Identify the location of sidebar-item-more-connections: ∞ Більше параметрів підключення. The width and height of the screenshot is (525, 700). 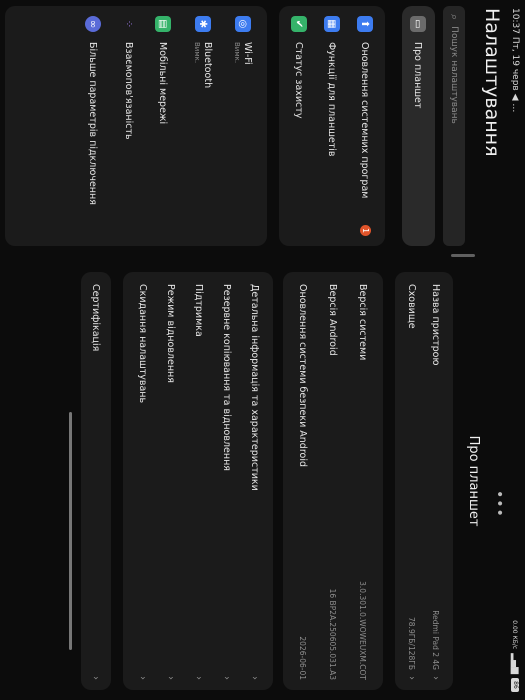
(93, 126).